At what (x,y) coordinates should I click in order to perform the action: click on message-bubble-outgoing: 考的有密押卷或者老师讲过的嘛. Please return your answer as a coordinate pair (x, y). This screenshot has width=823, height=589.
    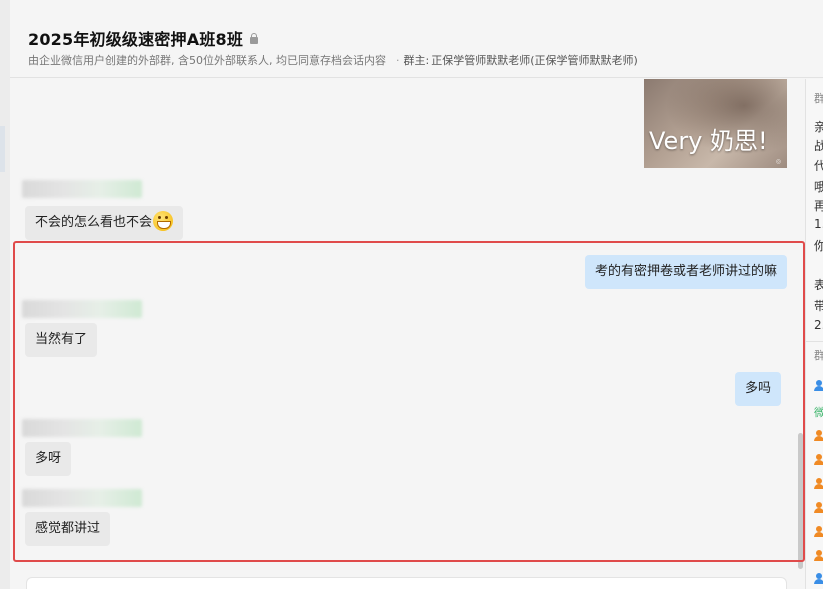
    Looking at the image, I should click on (686, 272).